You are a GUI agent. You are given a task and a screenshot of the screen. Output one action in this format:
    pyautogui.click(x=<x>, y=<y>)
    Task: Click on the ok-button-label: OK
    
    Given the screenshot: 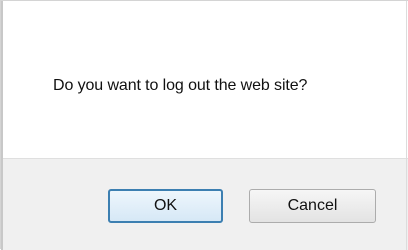 What is the action you would take?
    pyautogui.click(x=165, y=205)
    